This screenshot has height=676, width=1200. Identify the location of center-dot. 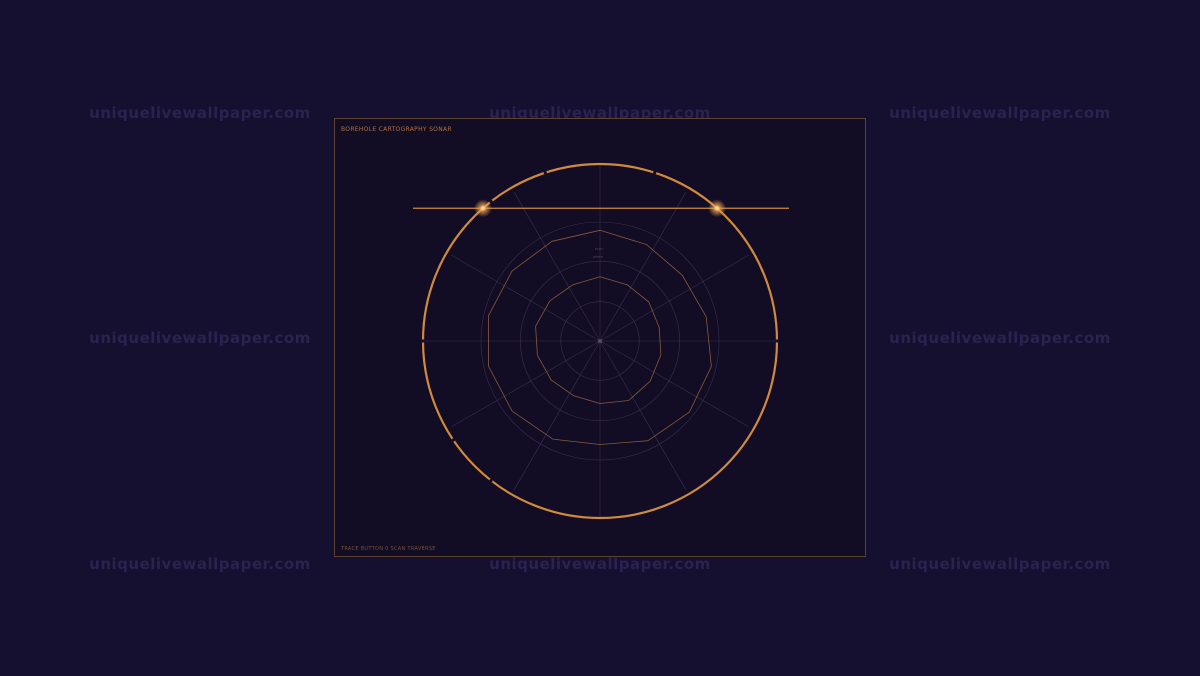
(600, 341).